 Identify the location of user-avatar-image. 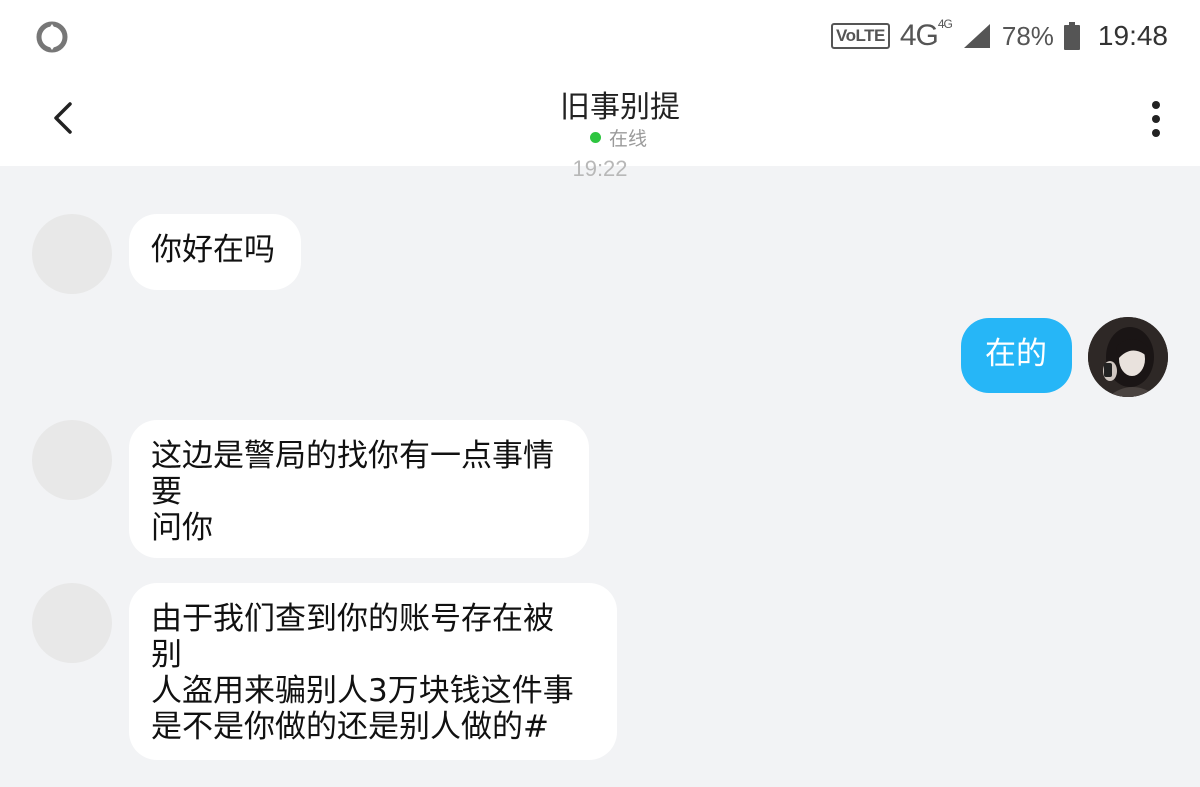
(1128, 357).